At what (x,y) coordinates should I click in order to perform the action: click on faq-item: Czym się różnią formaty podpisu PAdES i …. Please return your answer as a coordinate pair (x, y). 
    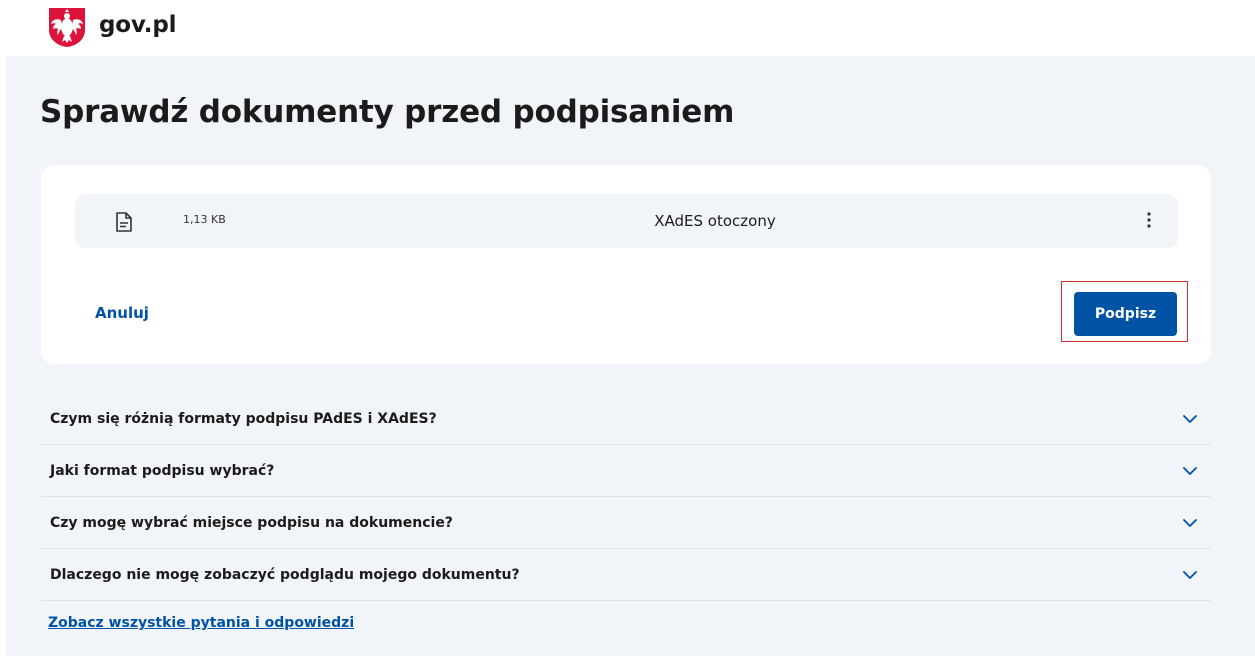
    Looking at the image, I should click on (626, 419).